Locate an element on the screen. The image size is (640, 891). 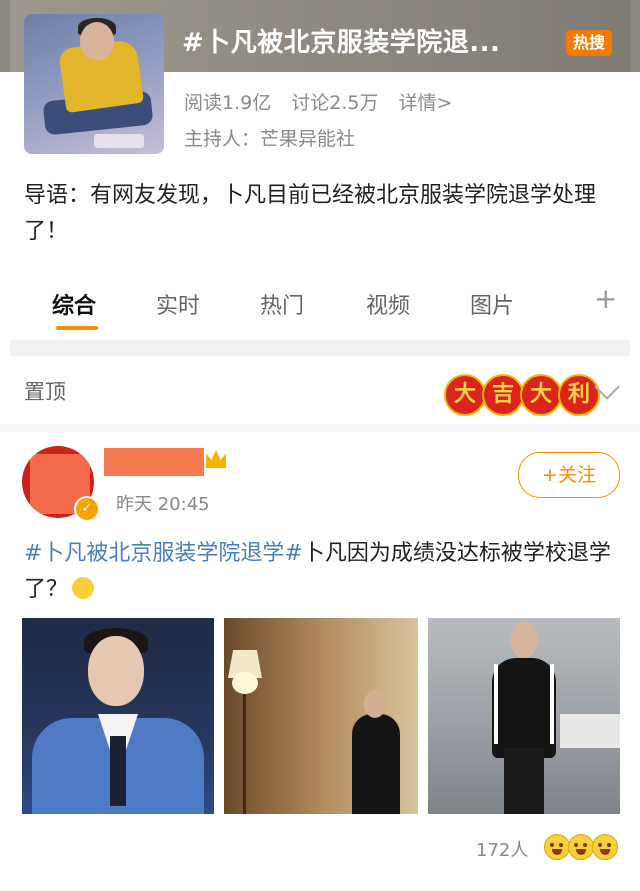
discussion-count: 讨论2.5万 is located at coordinates (335, 103).